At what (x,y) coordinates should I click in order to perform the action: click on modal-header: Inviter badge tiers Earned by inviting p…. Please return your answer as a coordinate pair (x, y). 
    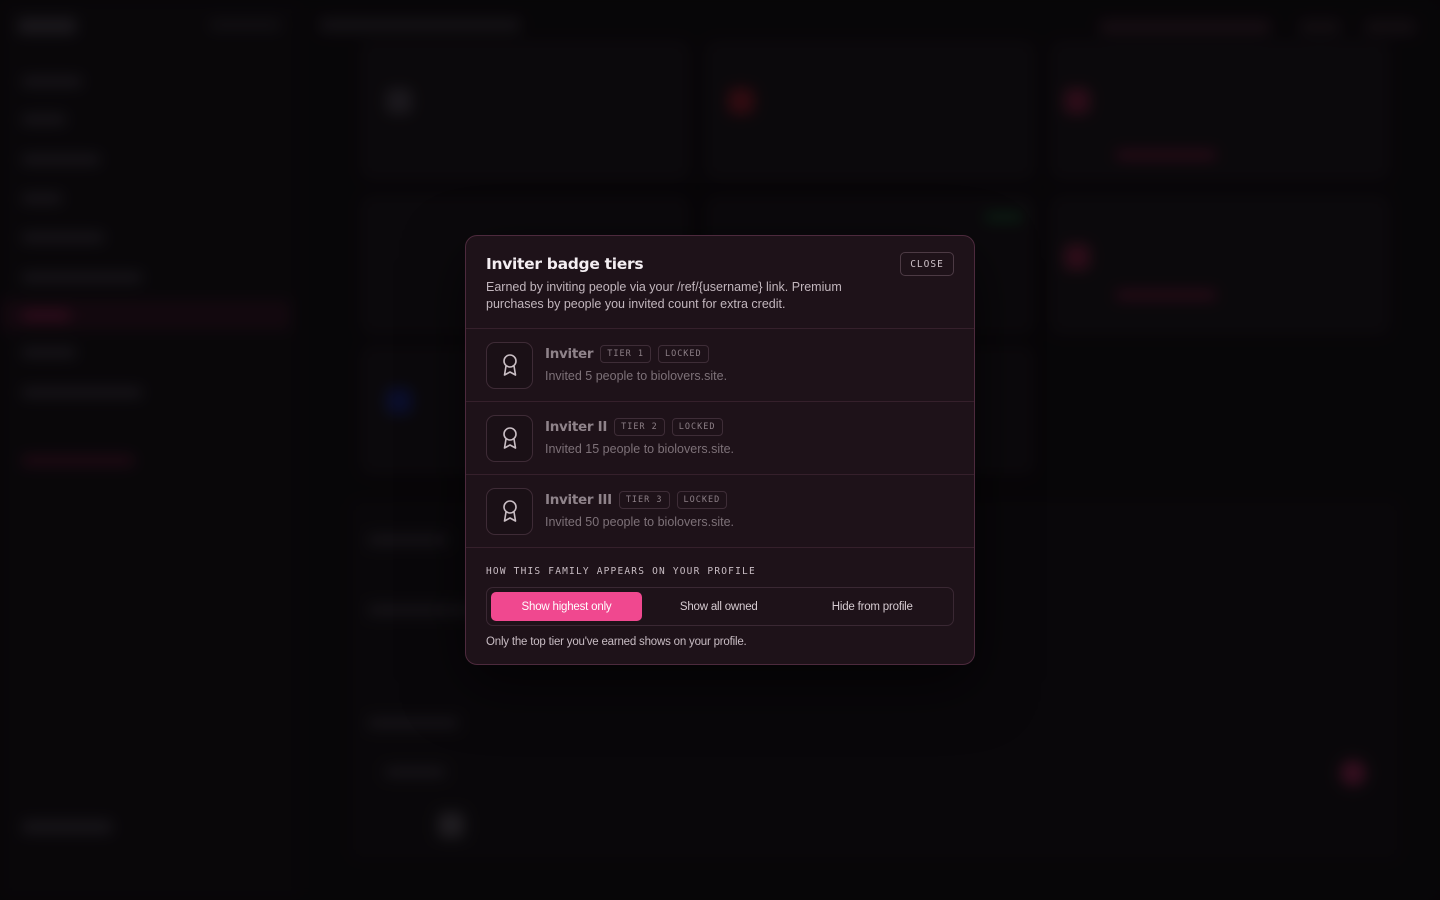
    Looking at the image, I should click on (720, 282).